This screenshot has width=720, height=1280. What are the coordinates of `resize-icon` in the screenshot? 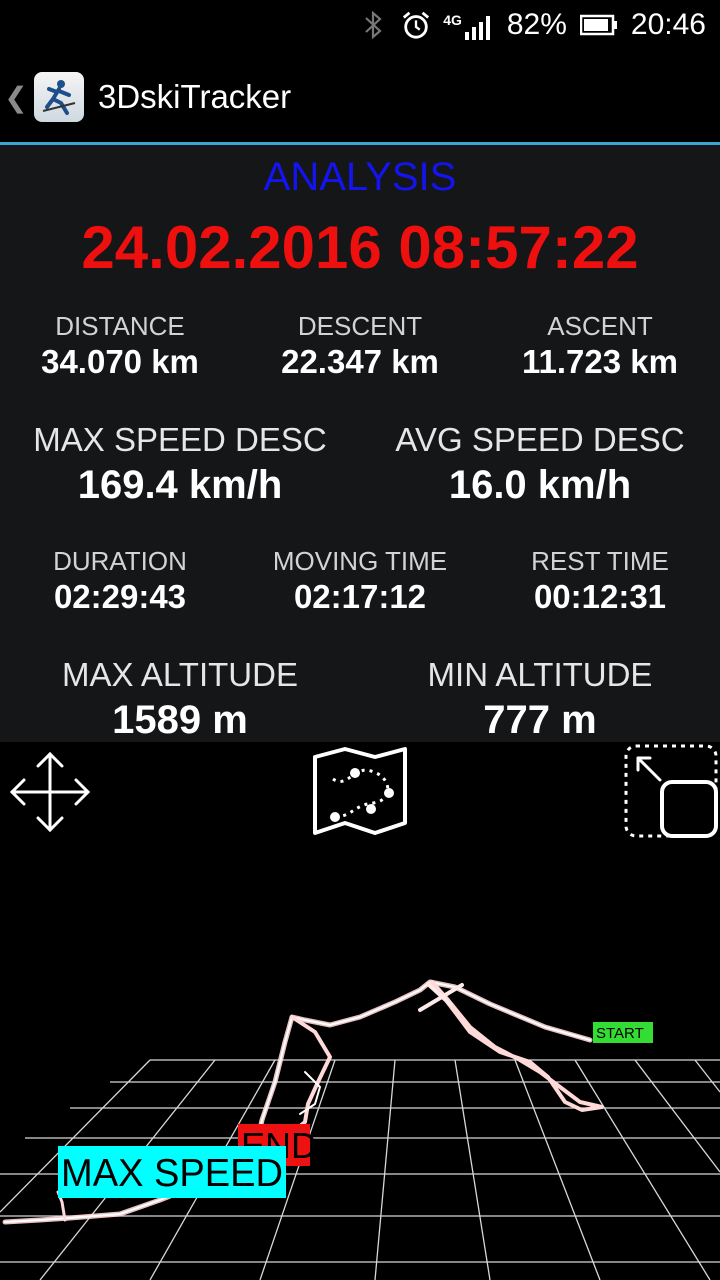 It's located at (671, 791).